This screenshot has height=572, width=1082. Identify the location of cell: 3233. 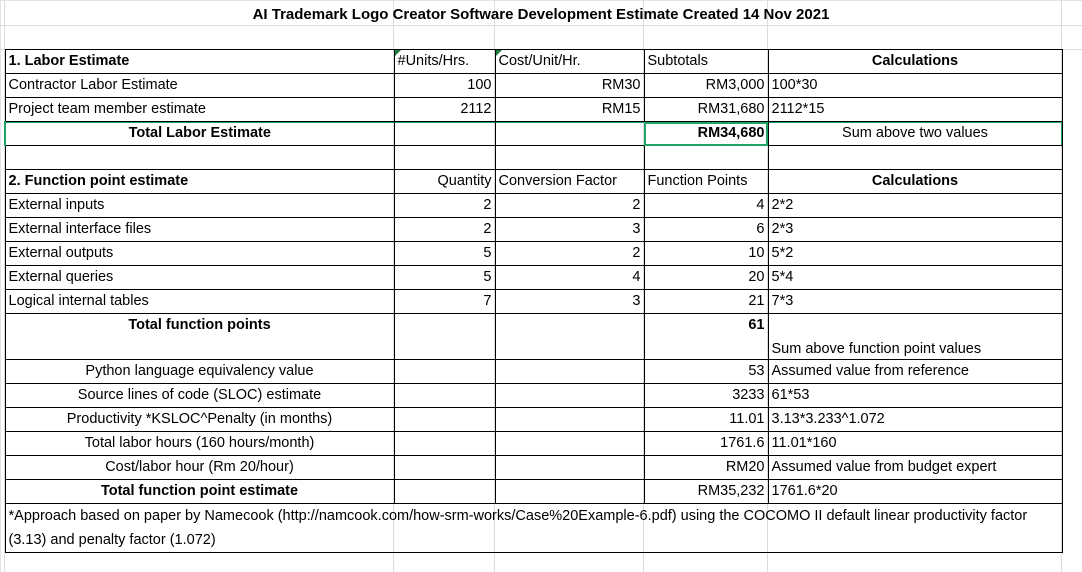
(706, 395).